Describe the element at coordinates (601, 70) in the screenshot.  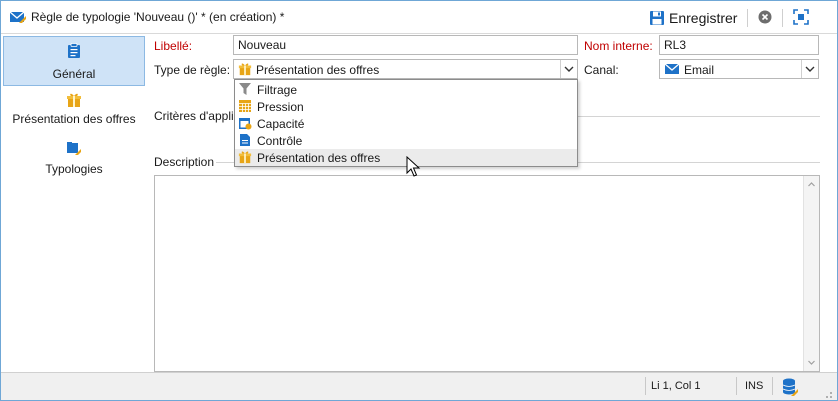
I see `canal-label: Canal:` at that location.